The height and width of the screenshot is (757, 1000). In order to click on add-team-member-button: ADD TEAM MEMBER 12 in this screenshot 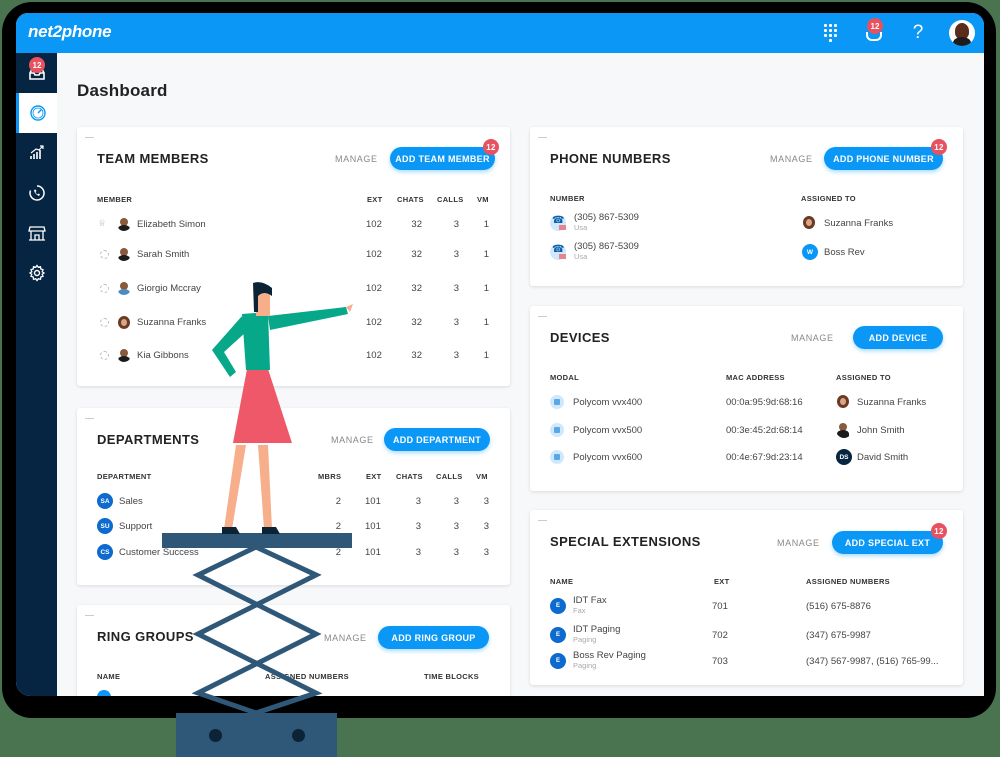, I will do `click(444, 154)`.